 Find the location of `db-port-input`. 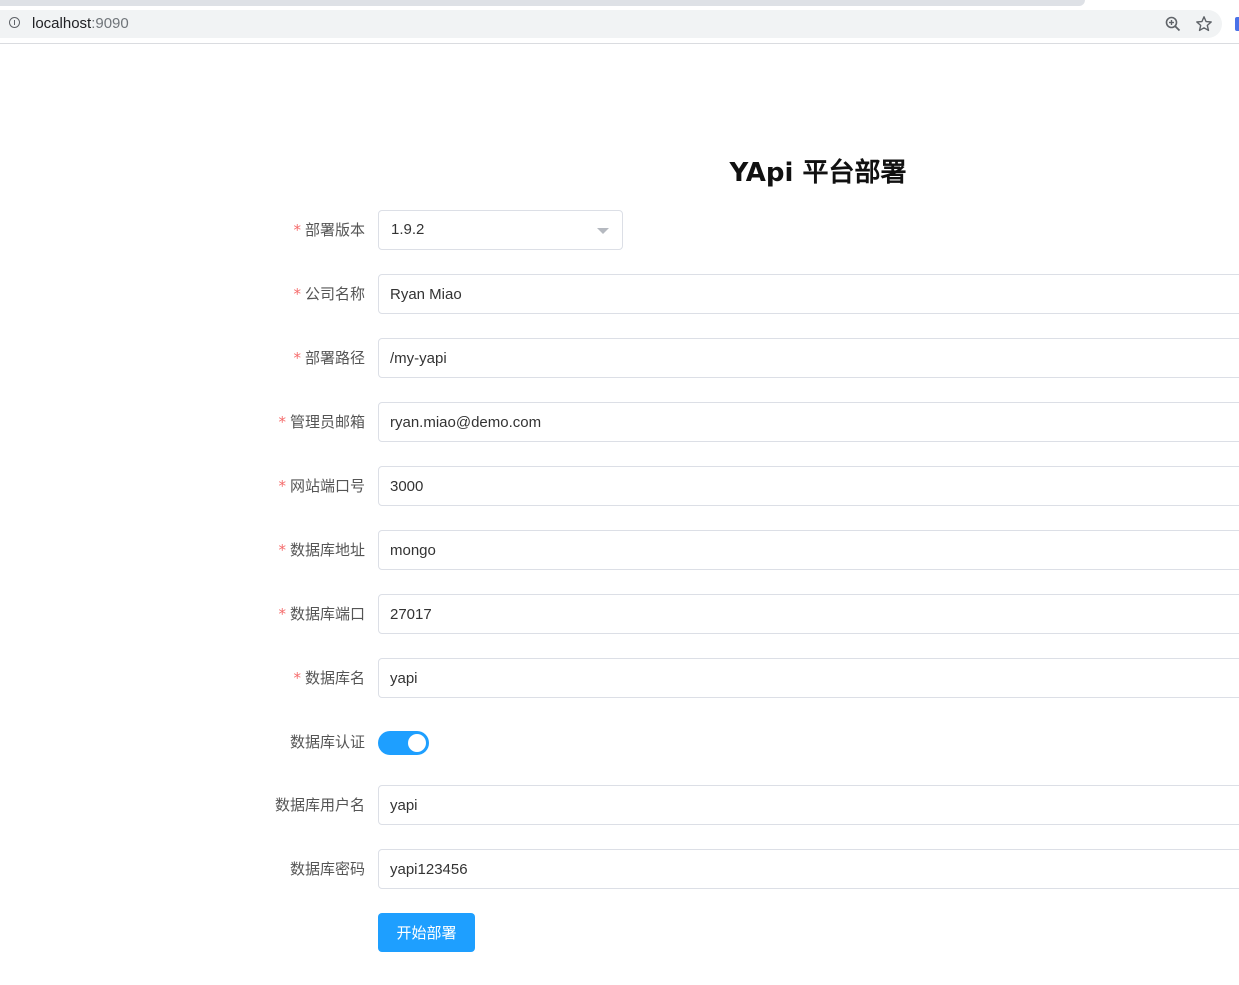

db-port-input is located at coordinates (808, 614).